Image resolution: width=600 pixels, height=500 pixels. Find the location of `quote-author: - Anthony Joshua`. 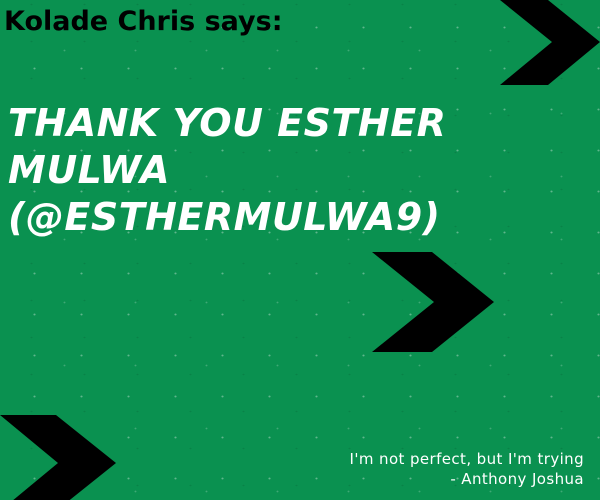

quote-author: - Anthony Joshua is located at coordinates (517, 479).